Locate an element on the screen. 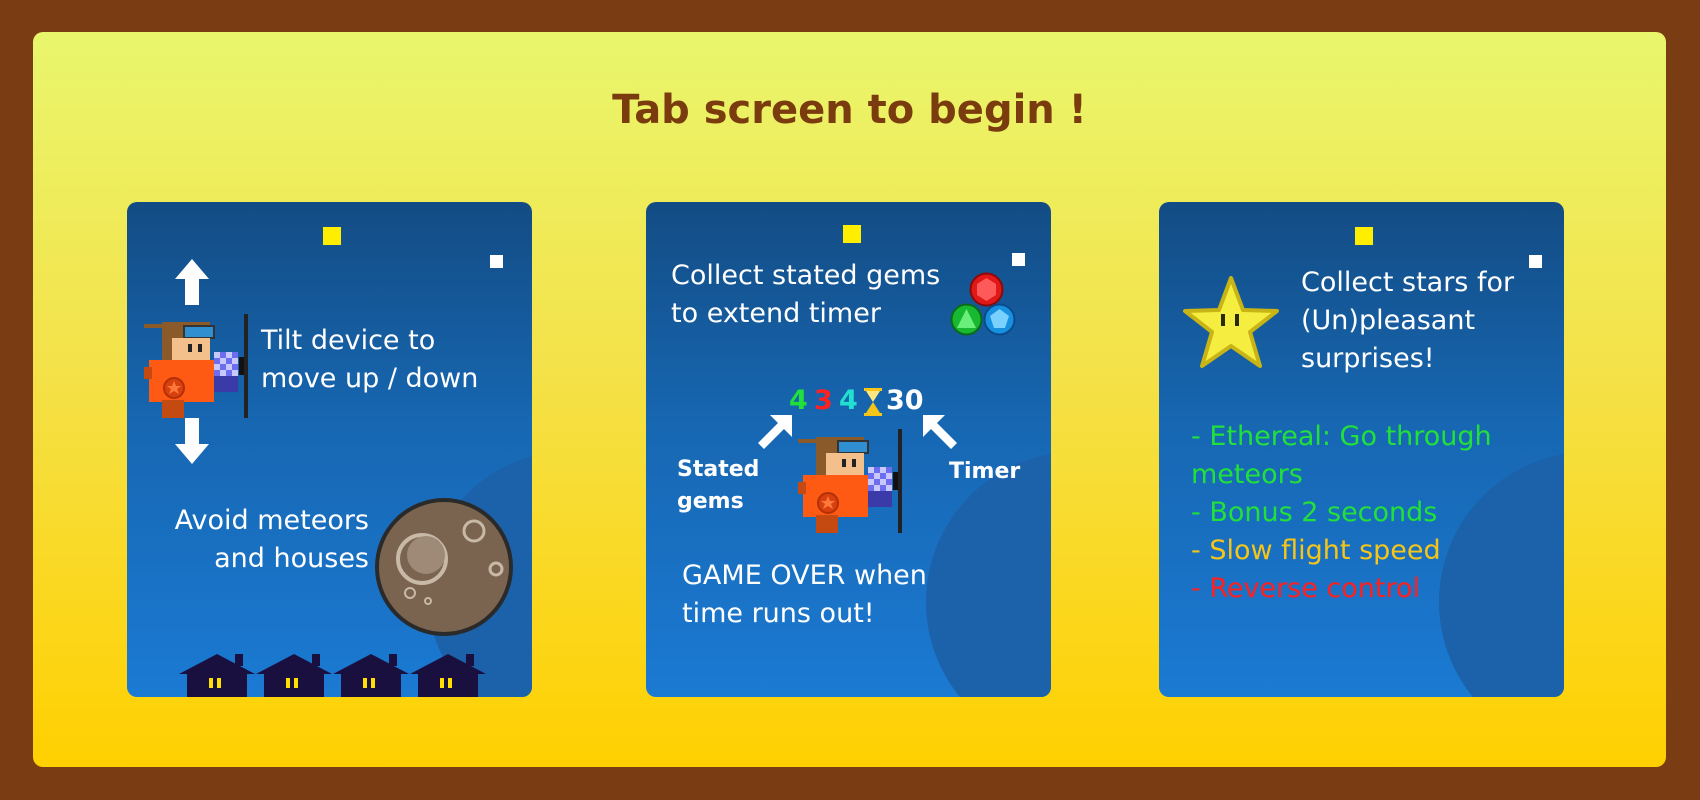  avoid-instruction-line2: and houses is located at coordinates (291, 558).